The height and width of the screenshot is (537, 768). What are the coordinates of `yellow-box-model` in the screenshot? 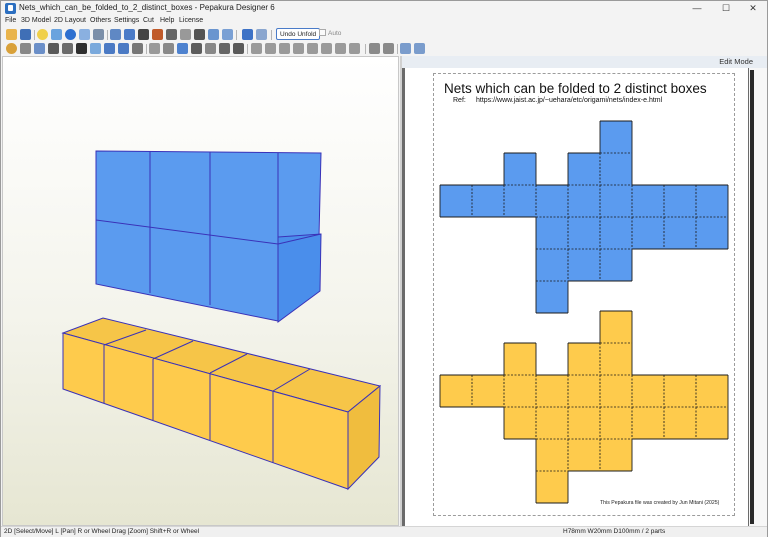 It's located at (221, 404).